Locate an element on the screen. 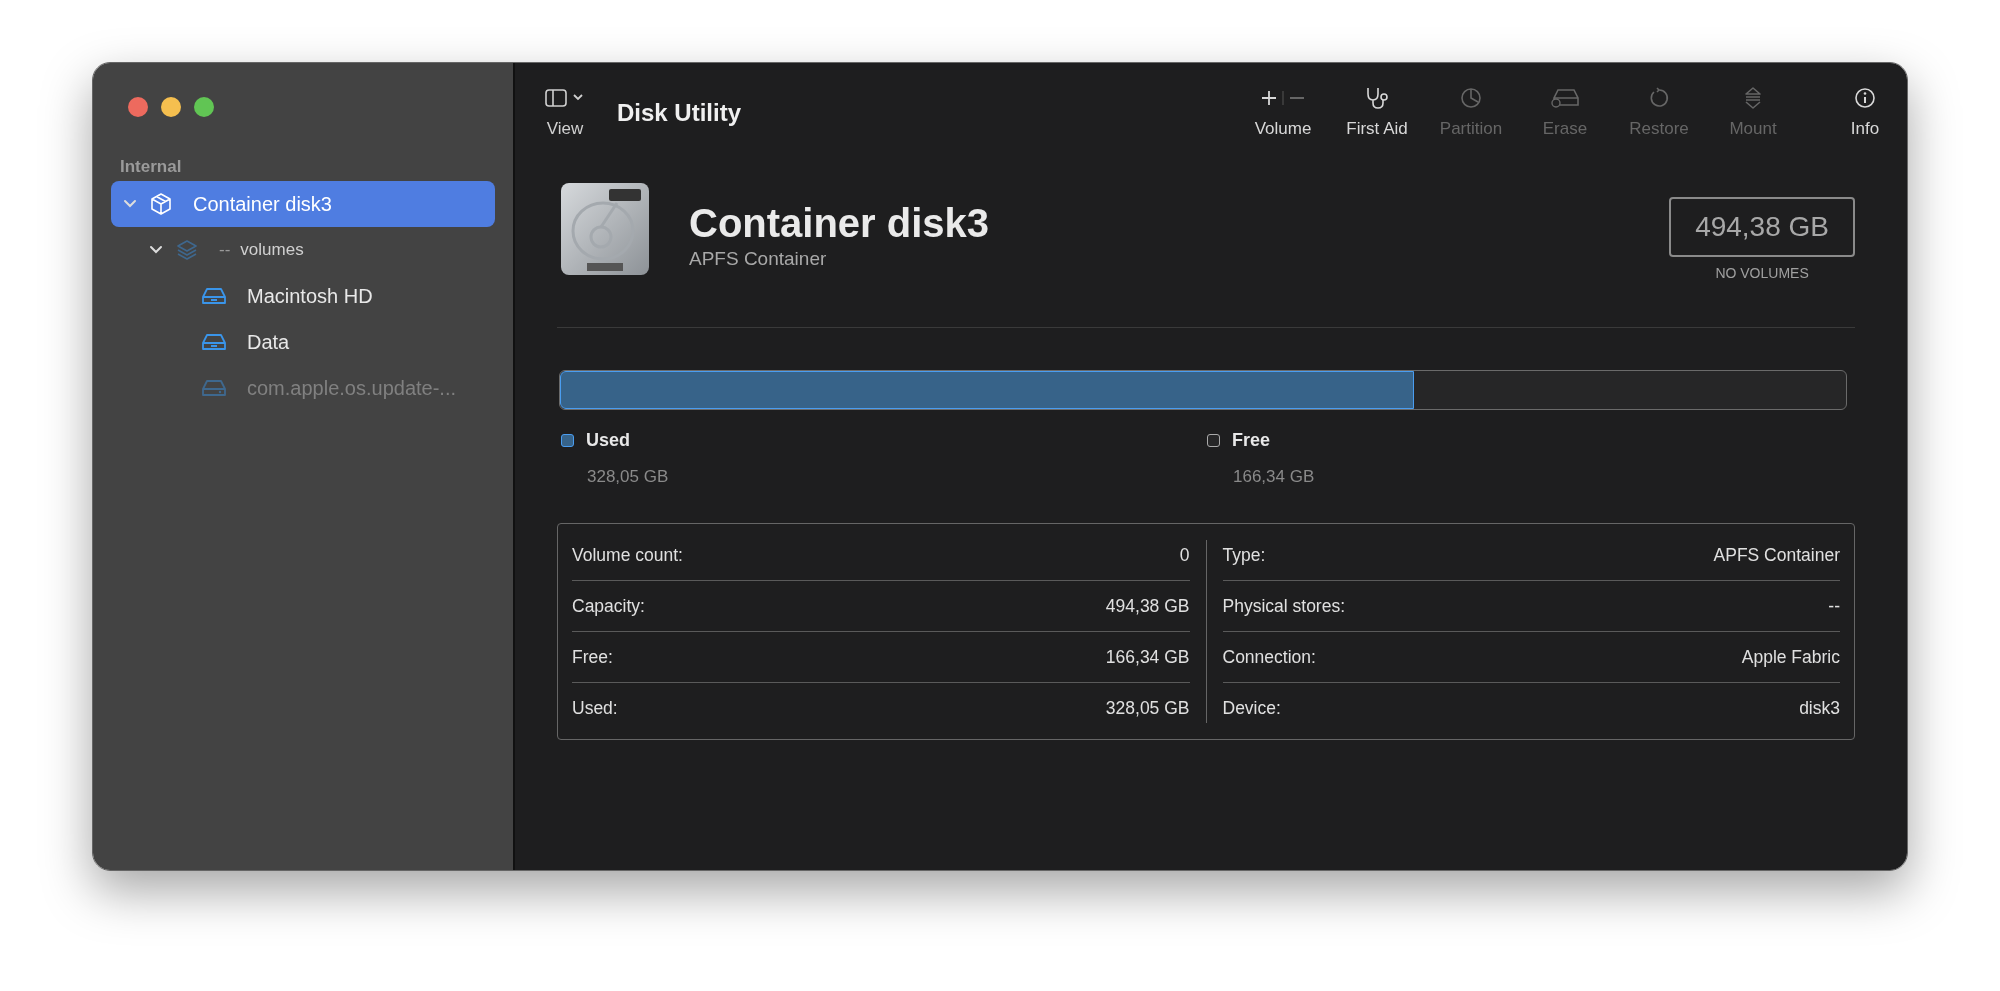 The image size is (2000, 991). layers-icon is located at coordinates (187, 250).